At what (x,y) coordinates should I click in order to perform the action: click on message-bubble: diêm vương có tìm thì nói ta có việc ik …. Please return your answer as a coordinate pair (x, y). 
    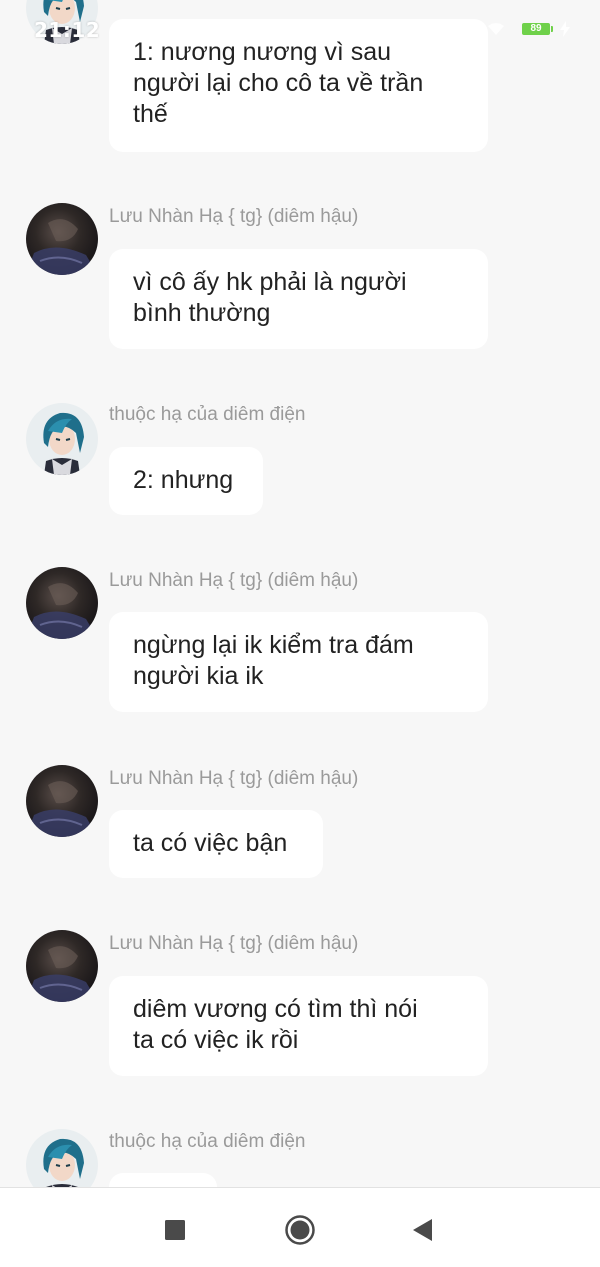
    Looking at the image, I should click on (298, 1026).